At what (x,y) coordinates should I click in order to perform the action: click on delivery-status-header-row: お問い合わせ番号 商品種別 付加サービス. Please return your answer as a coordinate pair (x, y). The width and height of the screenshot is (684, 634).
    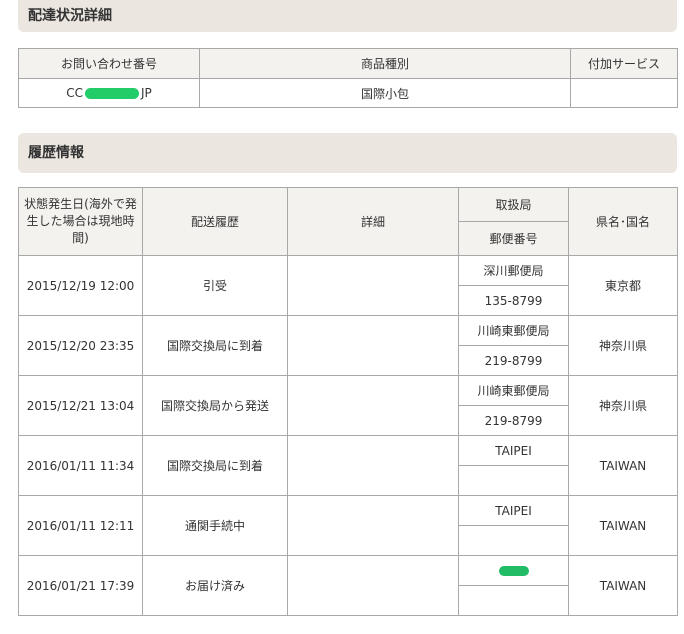
    Looking at the image, I should click on (348, 63).